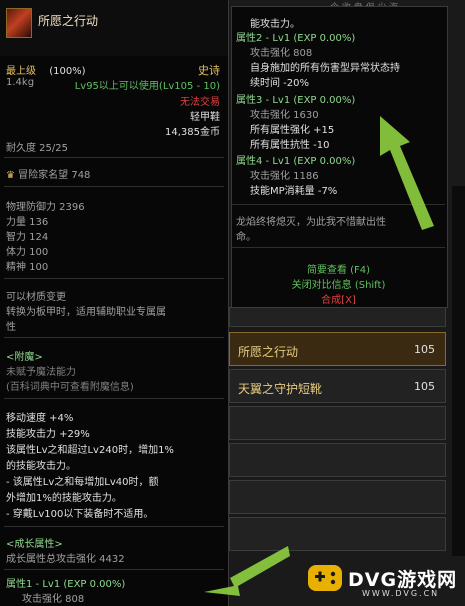 The width and height of the screenshot is (465, 606). What do you see at coordinates (45, 207) in the screenshot?
I see `stat-line: 物理防御力 2396` at bounding box center [45, 207].